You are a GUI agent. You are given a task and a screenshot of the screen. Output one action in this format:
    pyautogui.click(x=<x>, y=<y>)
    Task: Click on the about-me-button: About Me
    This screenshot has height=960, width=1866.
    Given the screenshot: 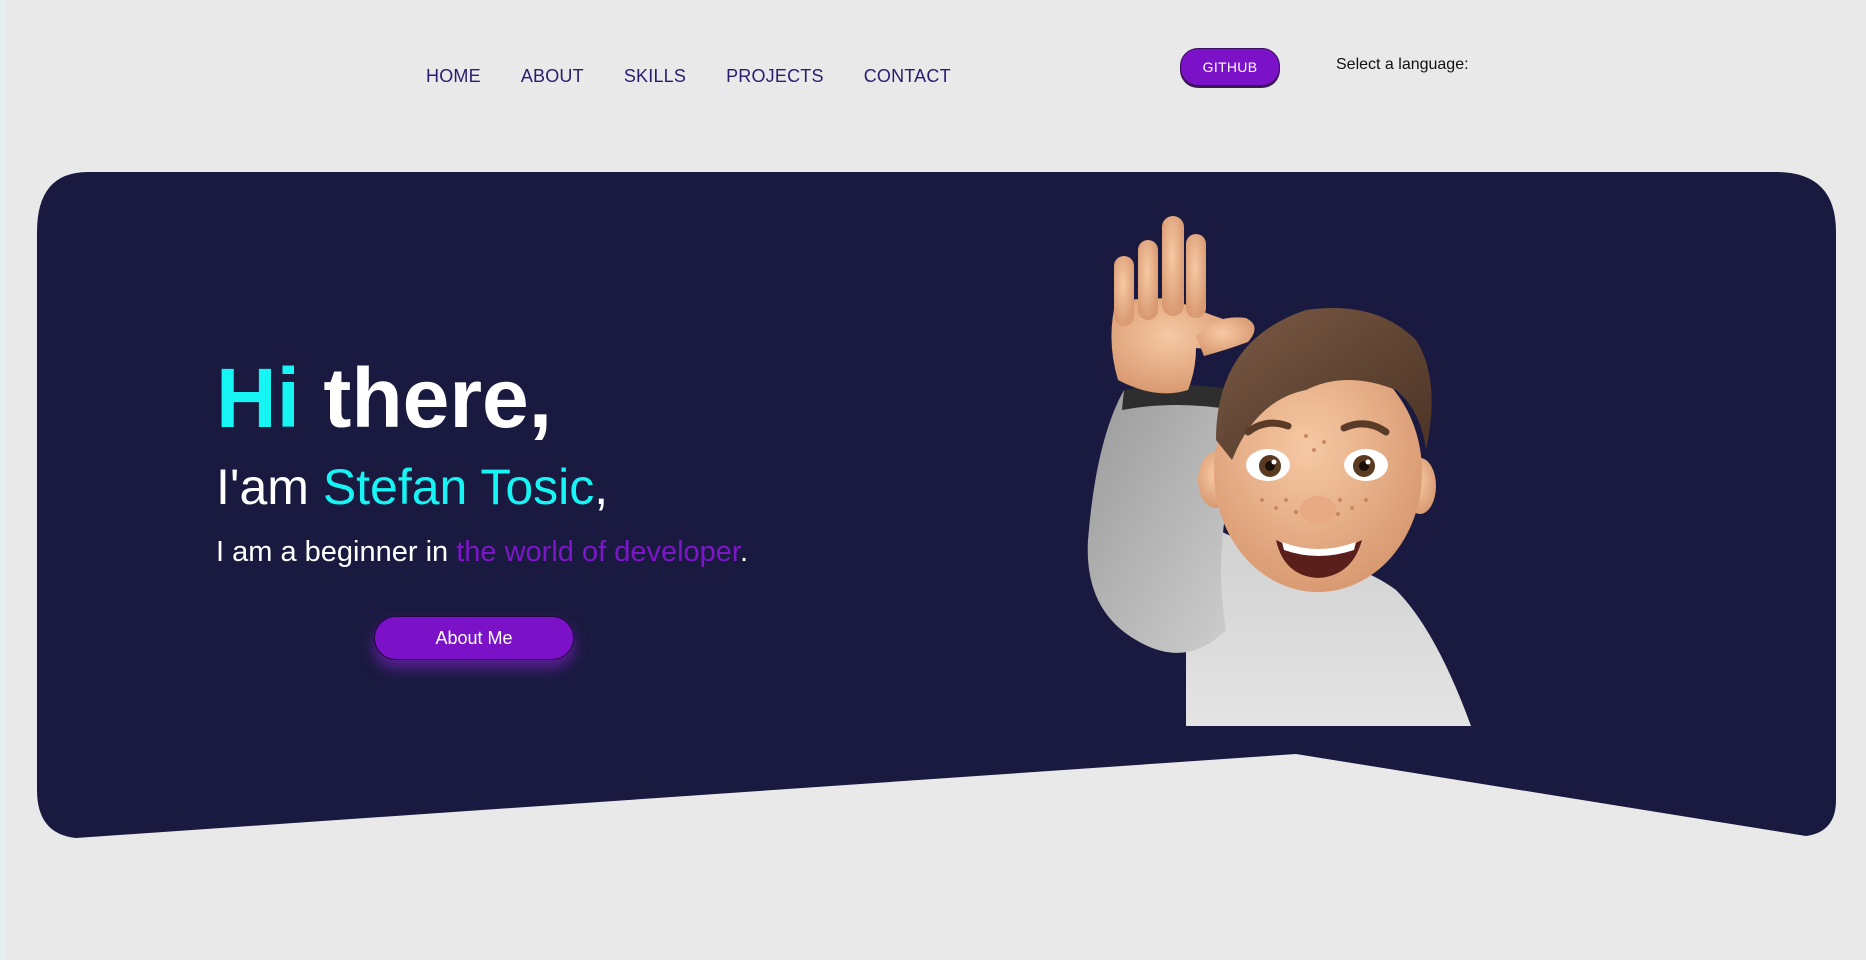 What is the action you would take?
    pyautogui.click(x=474, y=638)
    